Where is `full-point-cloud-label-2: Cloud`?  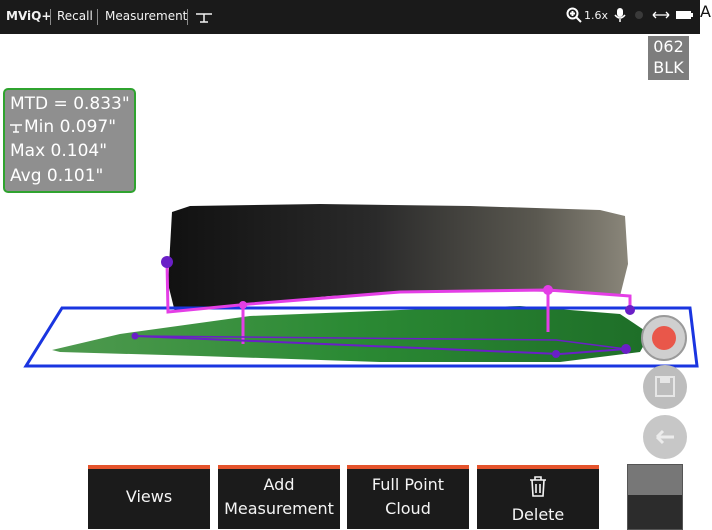
full-point-cloud-label-2: Cloud is located at coordinates (408, 508).